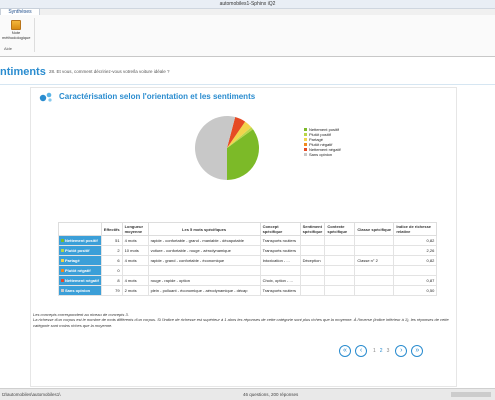  Describe the element at coordinates (8, 48) in the screenshot. I see `ribbon-group-label: Aide` at that location.